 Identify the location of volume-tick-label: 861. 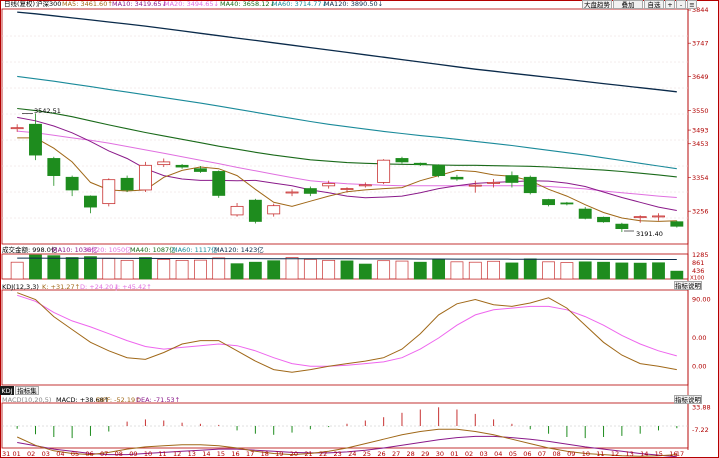
(698, 263).